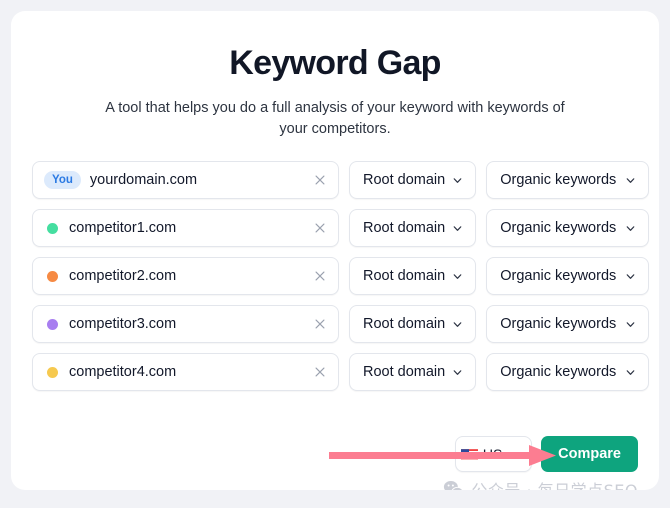  I want to click on scope-select-3: Root domain, so click(413, 324).